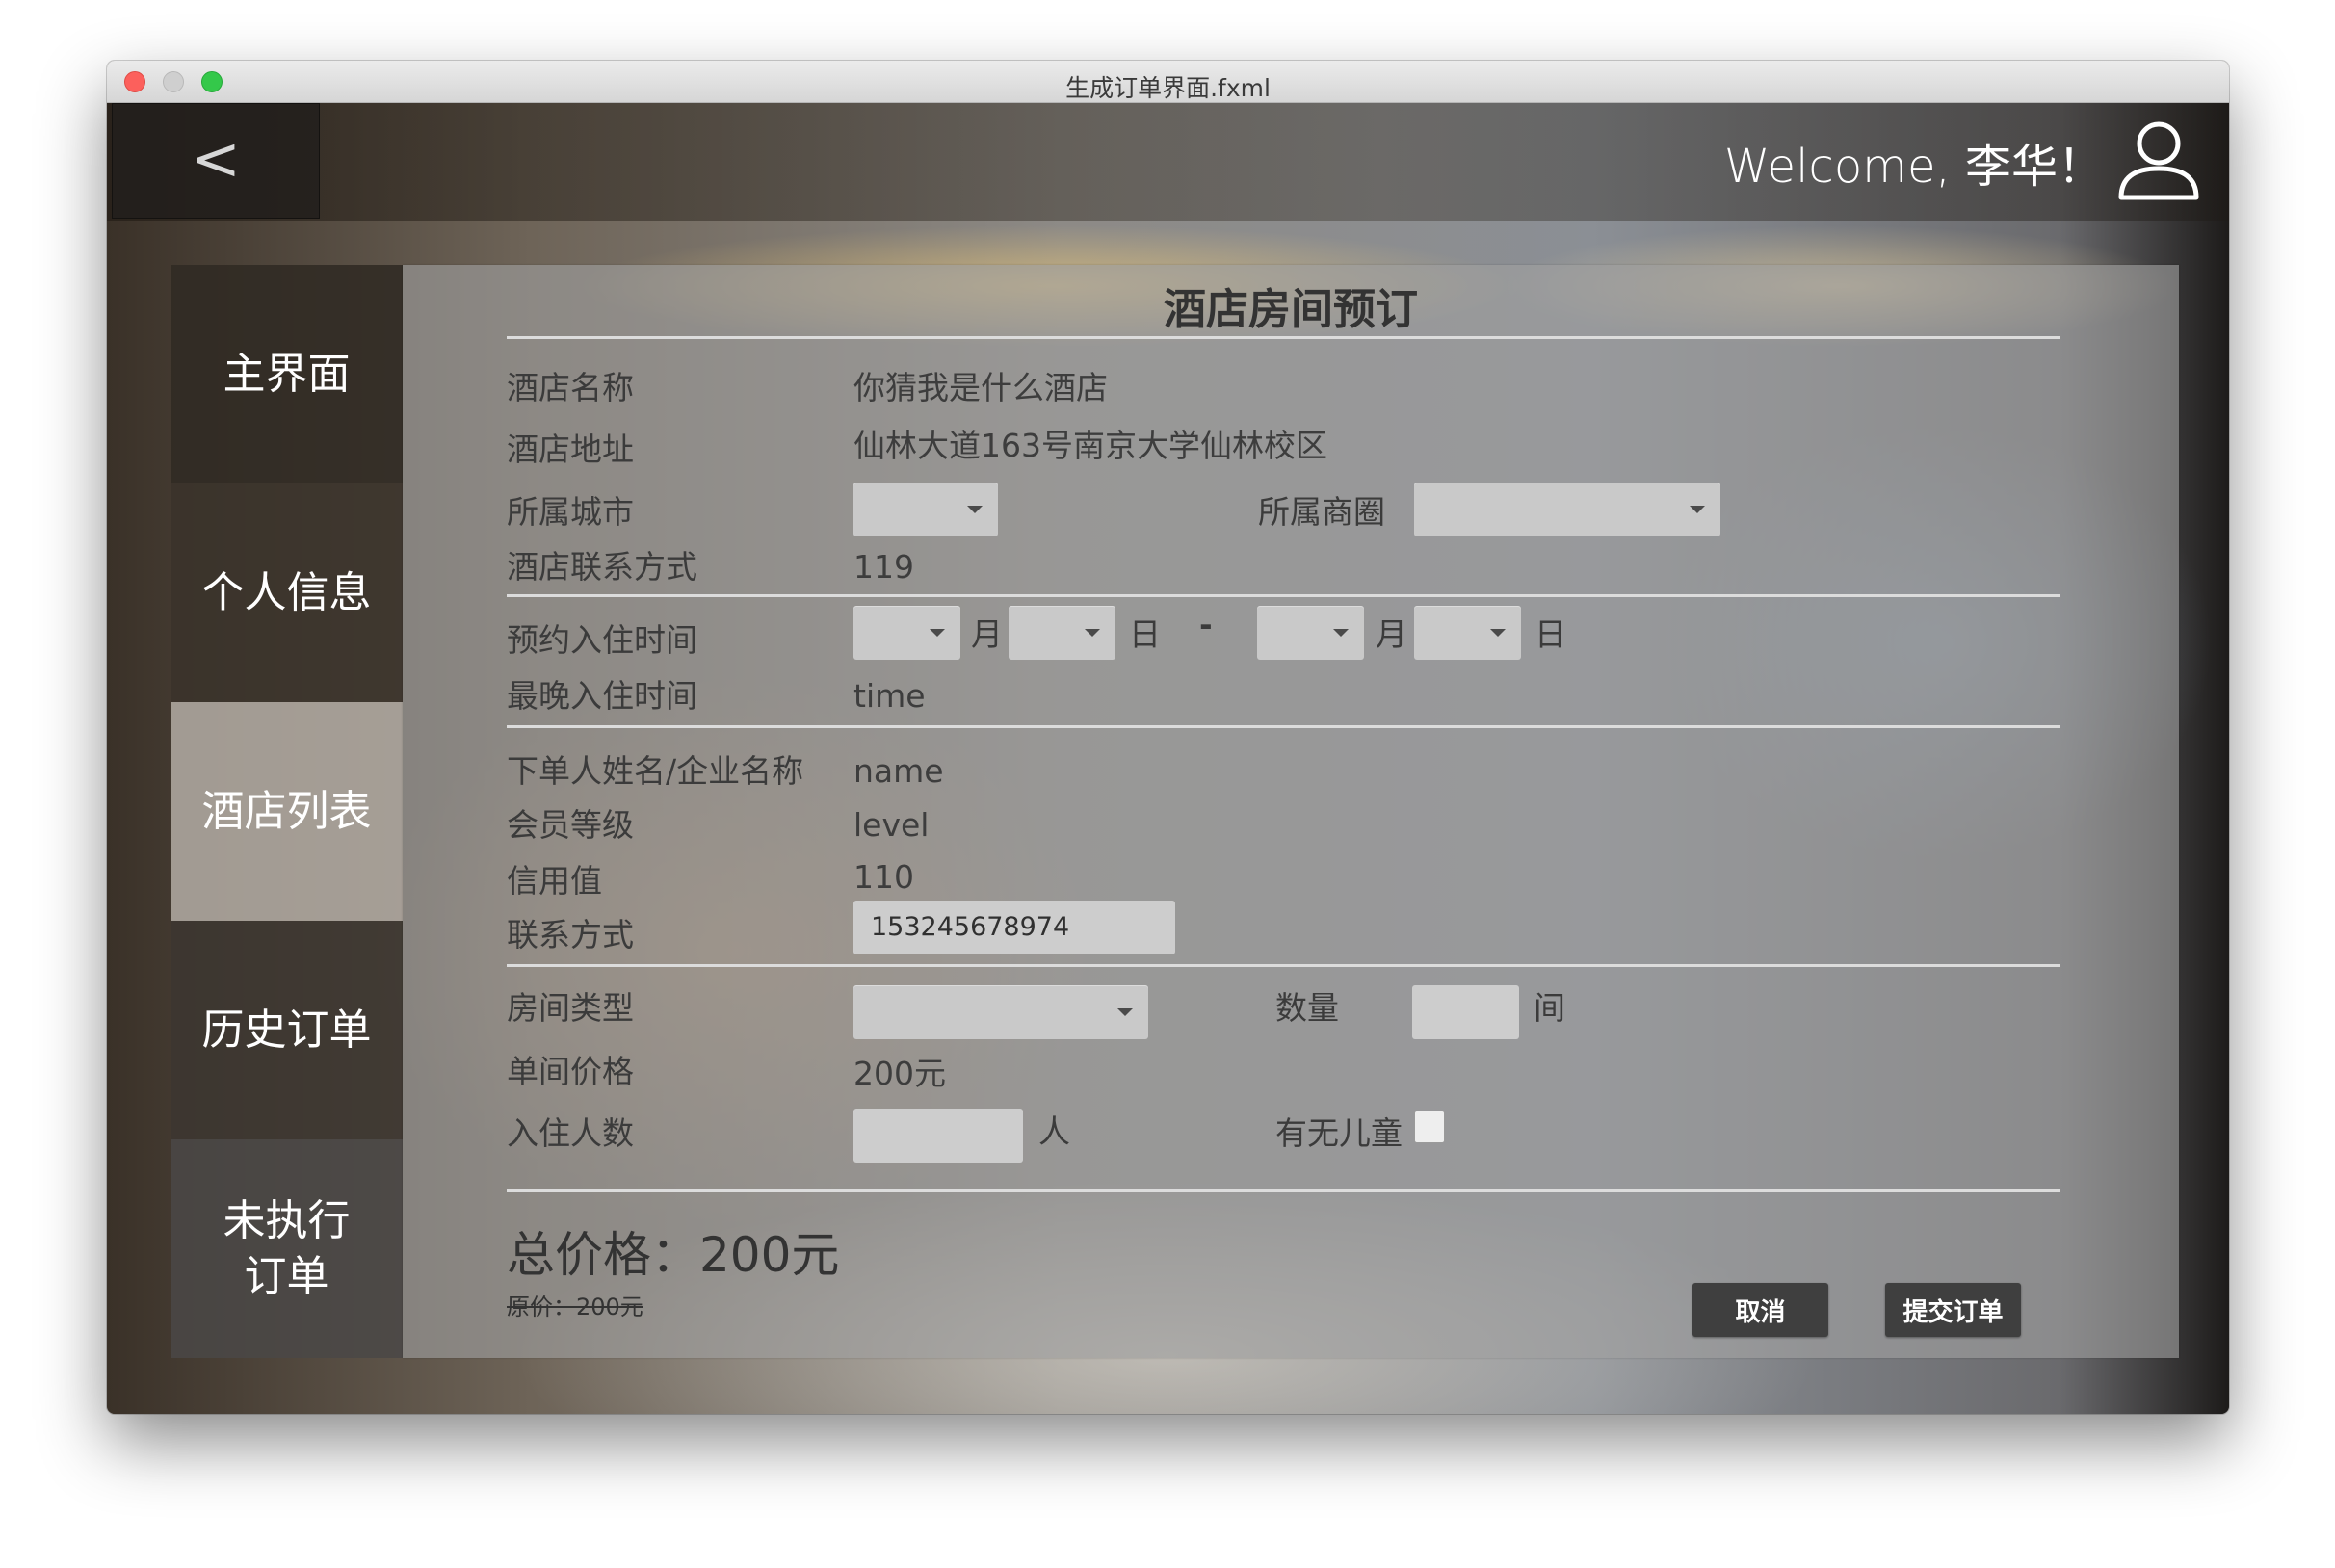 This screenshot has height=1568, width=2335. What do you see at coordinates (1339, 1133) in the screenshot?
I see `children-label: 有无儿童` at bounding box center [1339, 1133].